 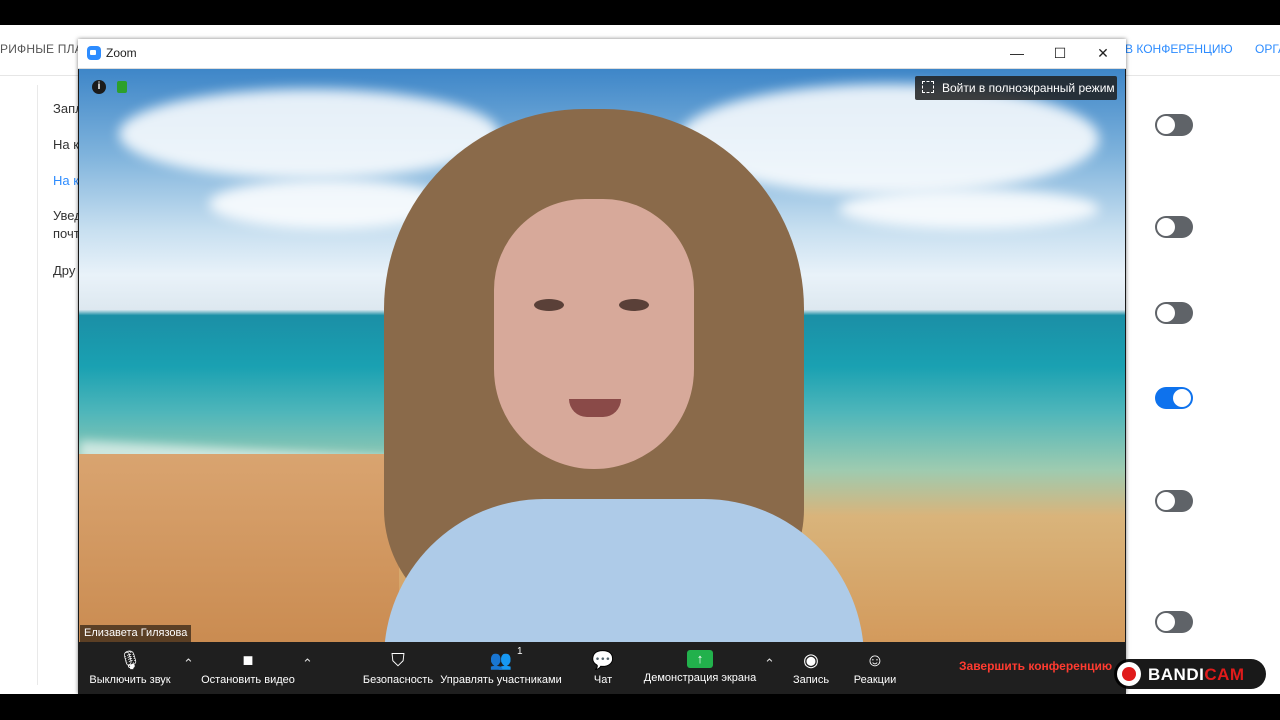 I want to click on microphone-icon: 🎙, so click(x=130, y=660).